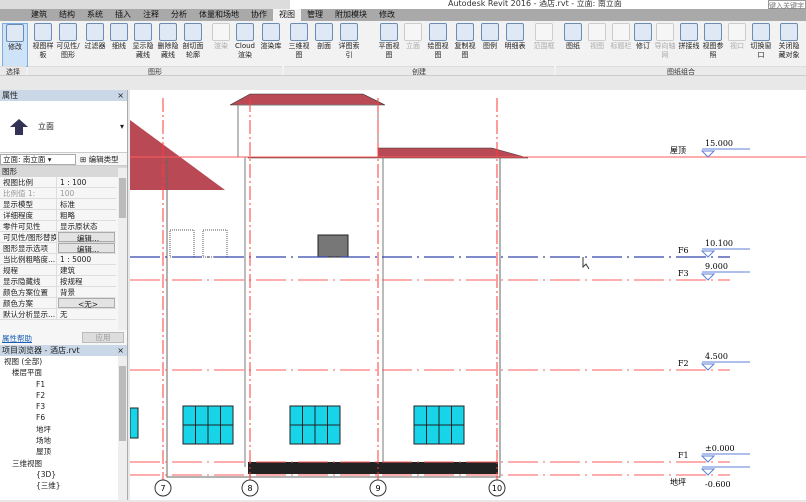  What do you see at coordinates (515, 37) in the screenshot?
I see `ribbon-button-19: 明细表` at bounding box center [515, 37].